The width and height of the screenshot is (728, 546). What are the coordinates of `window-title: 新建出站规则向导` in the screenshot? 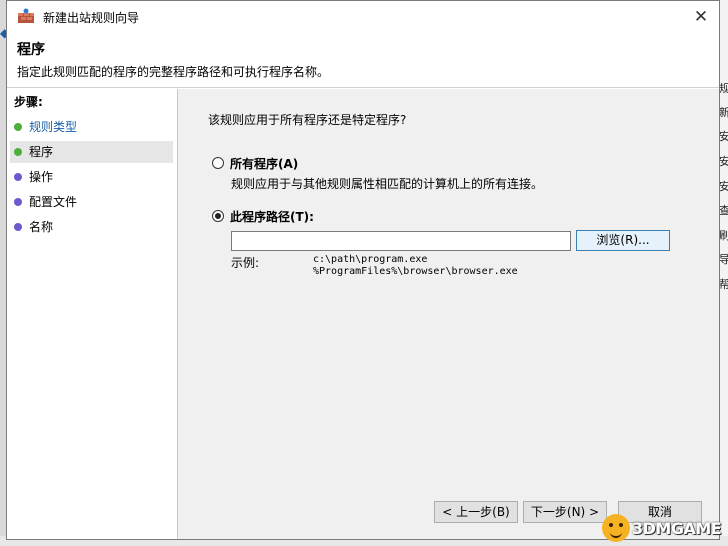 It's located at (91, 18).